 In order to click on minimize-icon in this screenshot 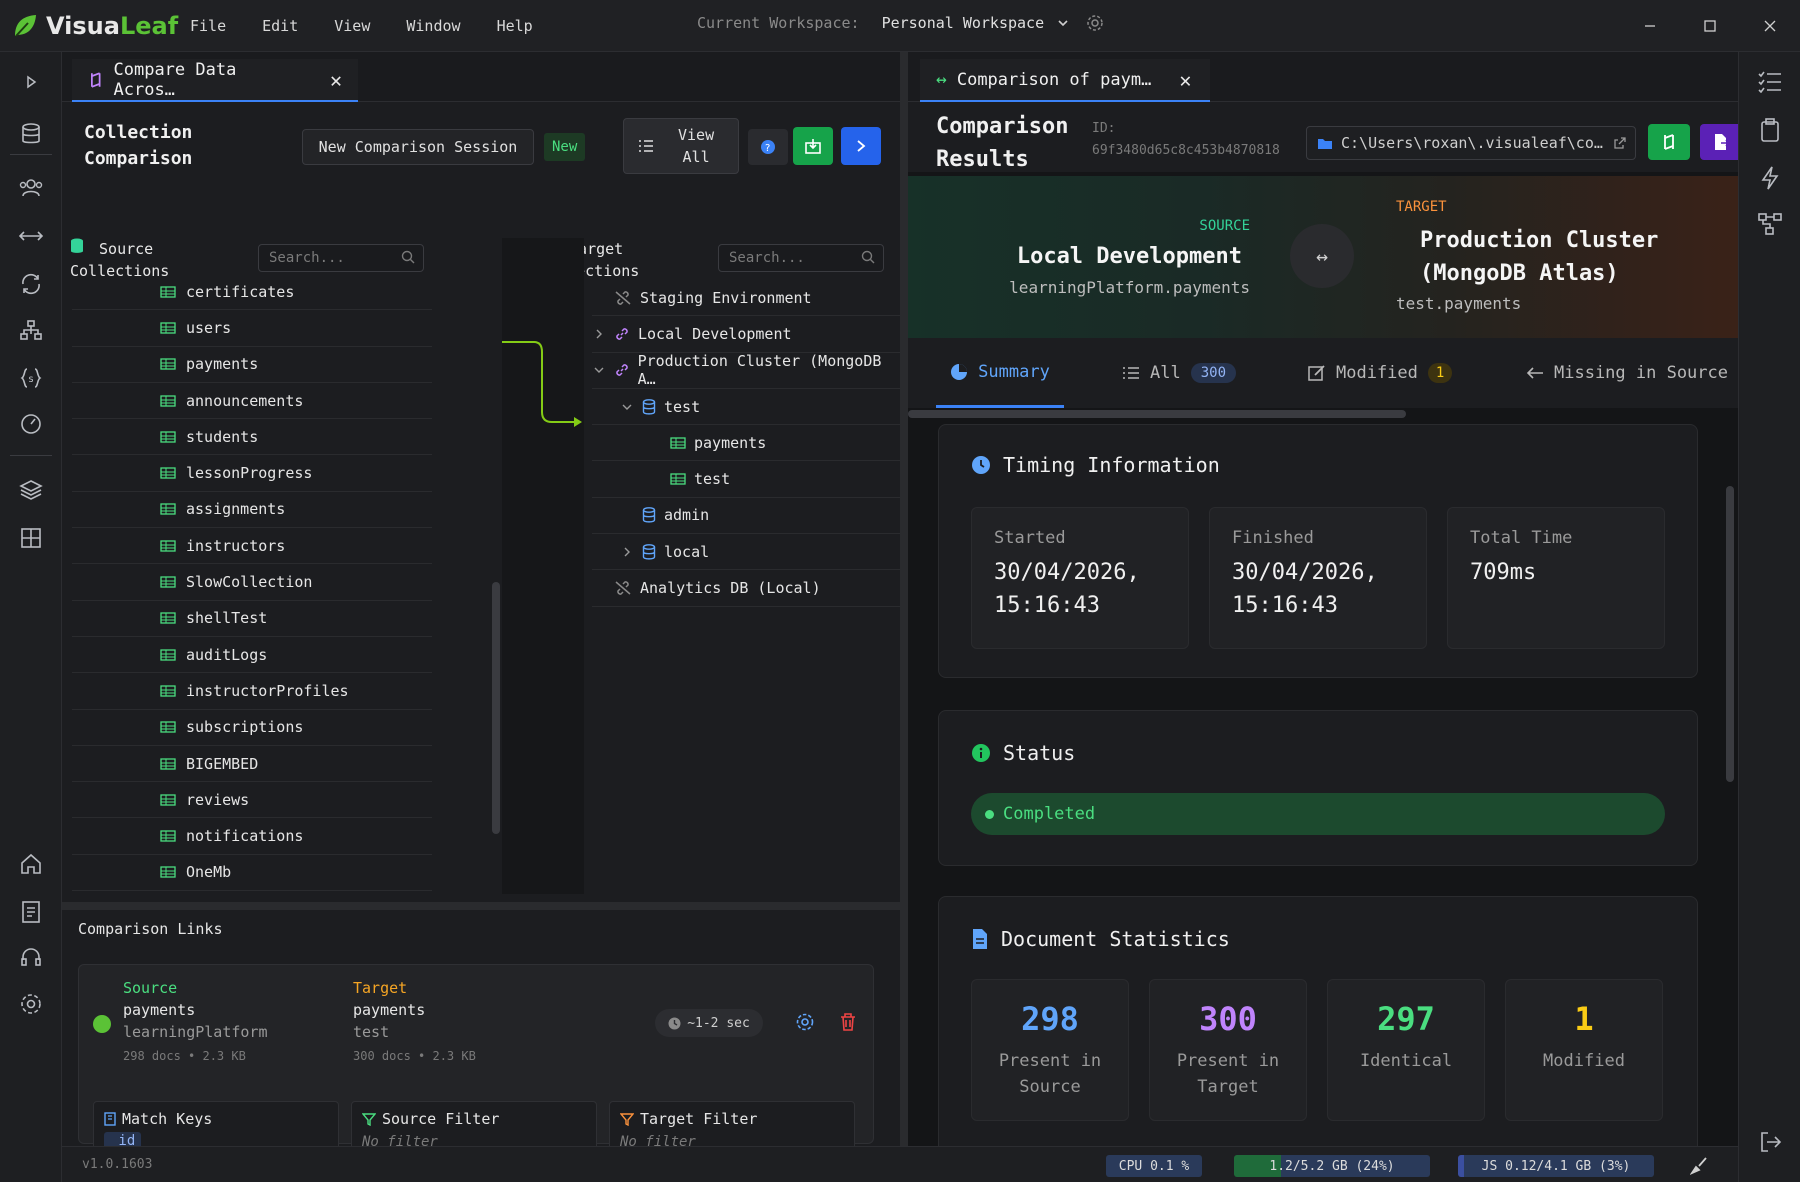, I will do `click(1650, 26)`.